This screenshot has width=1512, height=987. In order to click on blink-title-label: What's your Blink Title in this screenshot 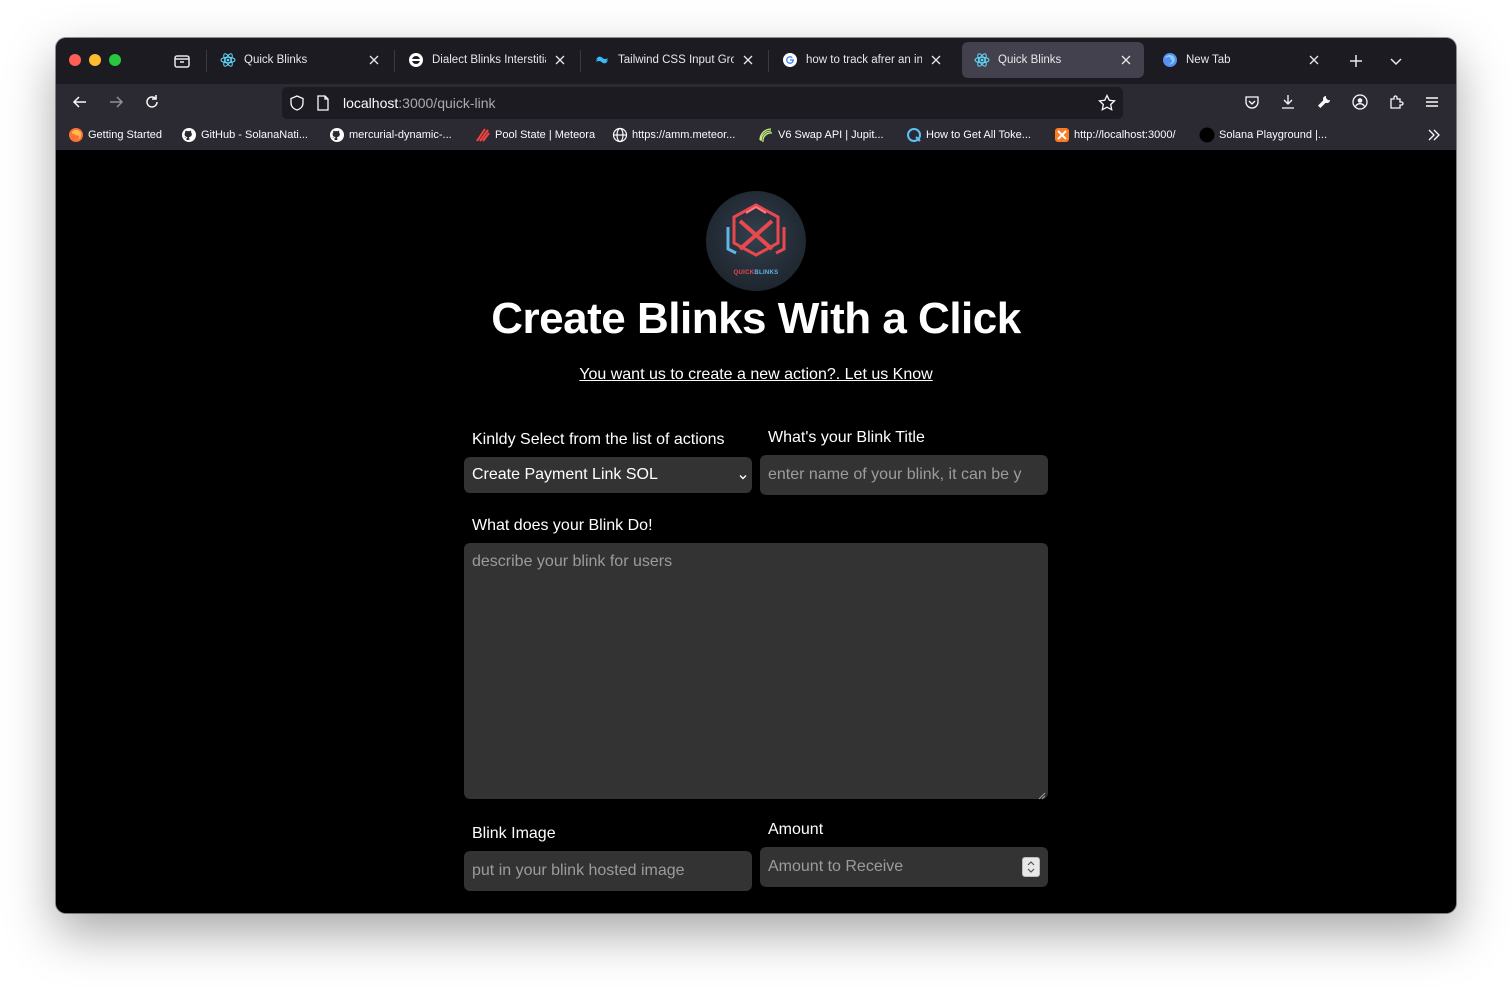, I will do `click(846, 437)`.